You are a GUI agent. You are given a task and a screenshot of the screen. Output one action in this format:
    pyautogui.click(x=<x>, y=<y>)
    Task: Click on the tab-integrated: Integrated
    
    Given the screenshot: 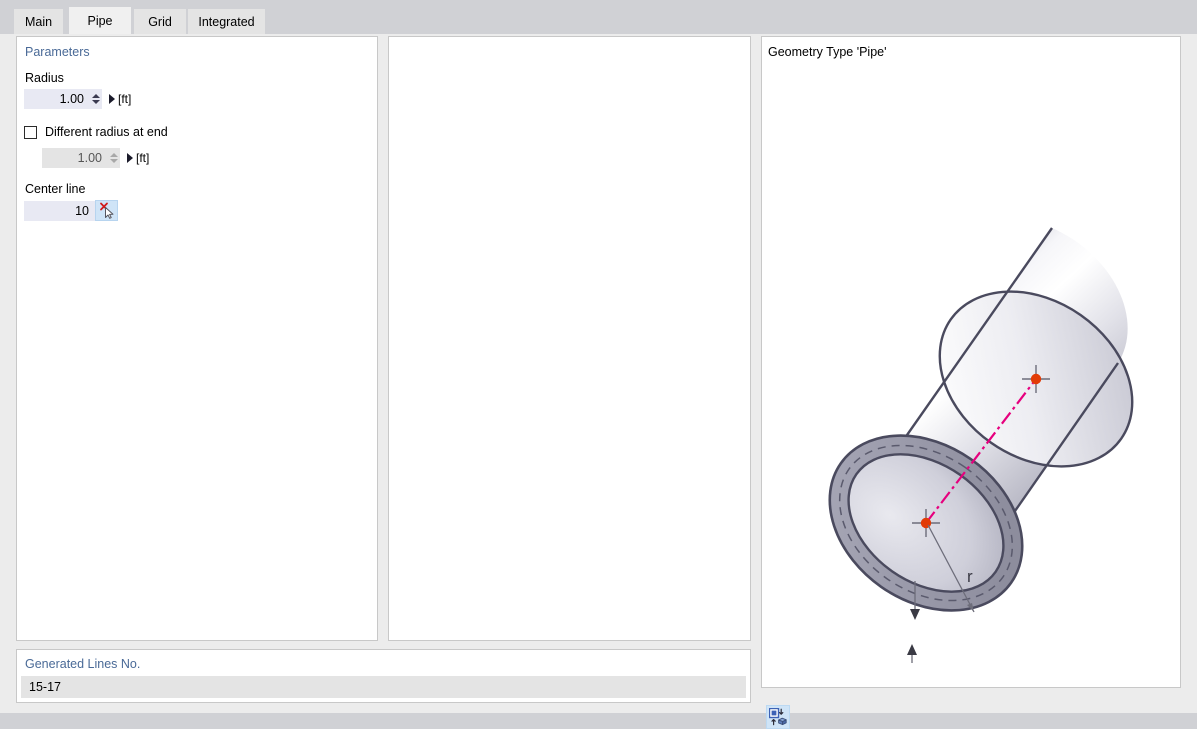 What is the action you would take?
    pyautogui.click(x=226, y=21)
    